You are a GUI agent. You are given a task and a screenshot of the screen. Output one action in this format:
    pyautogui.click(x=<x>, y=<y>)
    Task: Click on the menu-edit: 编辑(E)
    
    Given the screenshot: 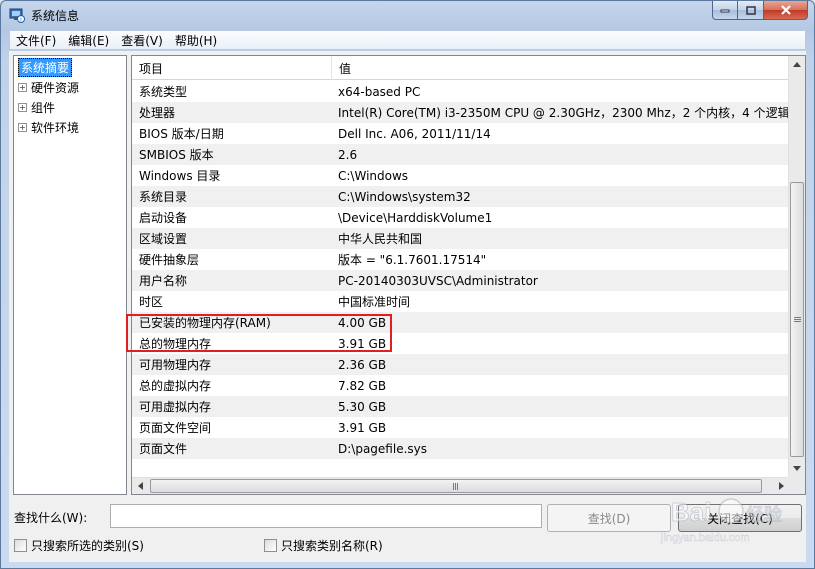 What is the action you would take?
    pyautogui.click(x=88, y=40)
    